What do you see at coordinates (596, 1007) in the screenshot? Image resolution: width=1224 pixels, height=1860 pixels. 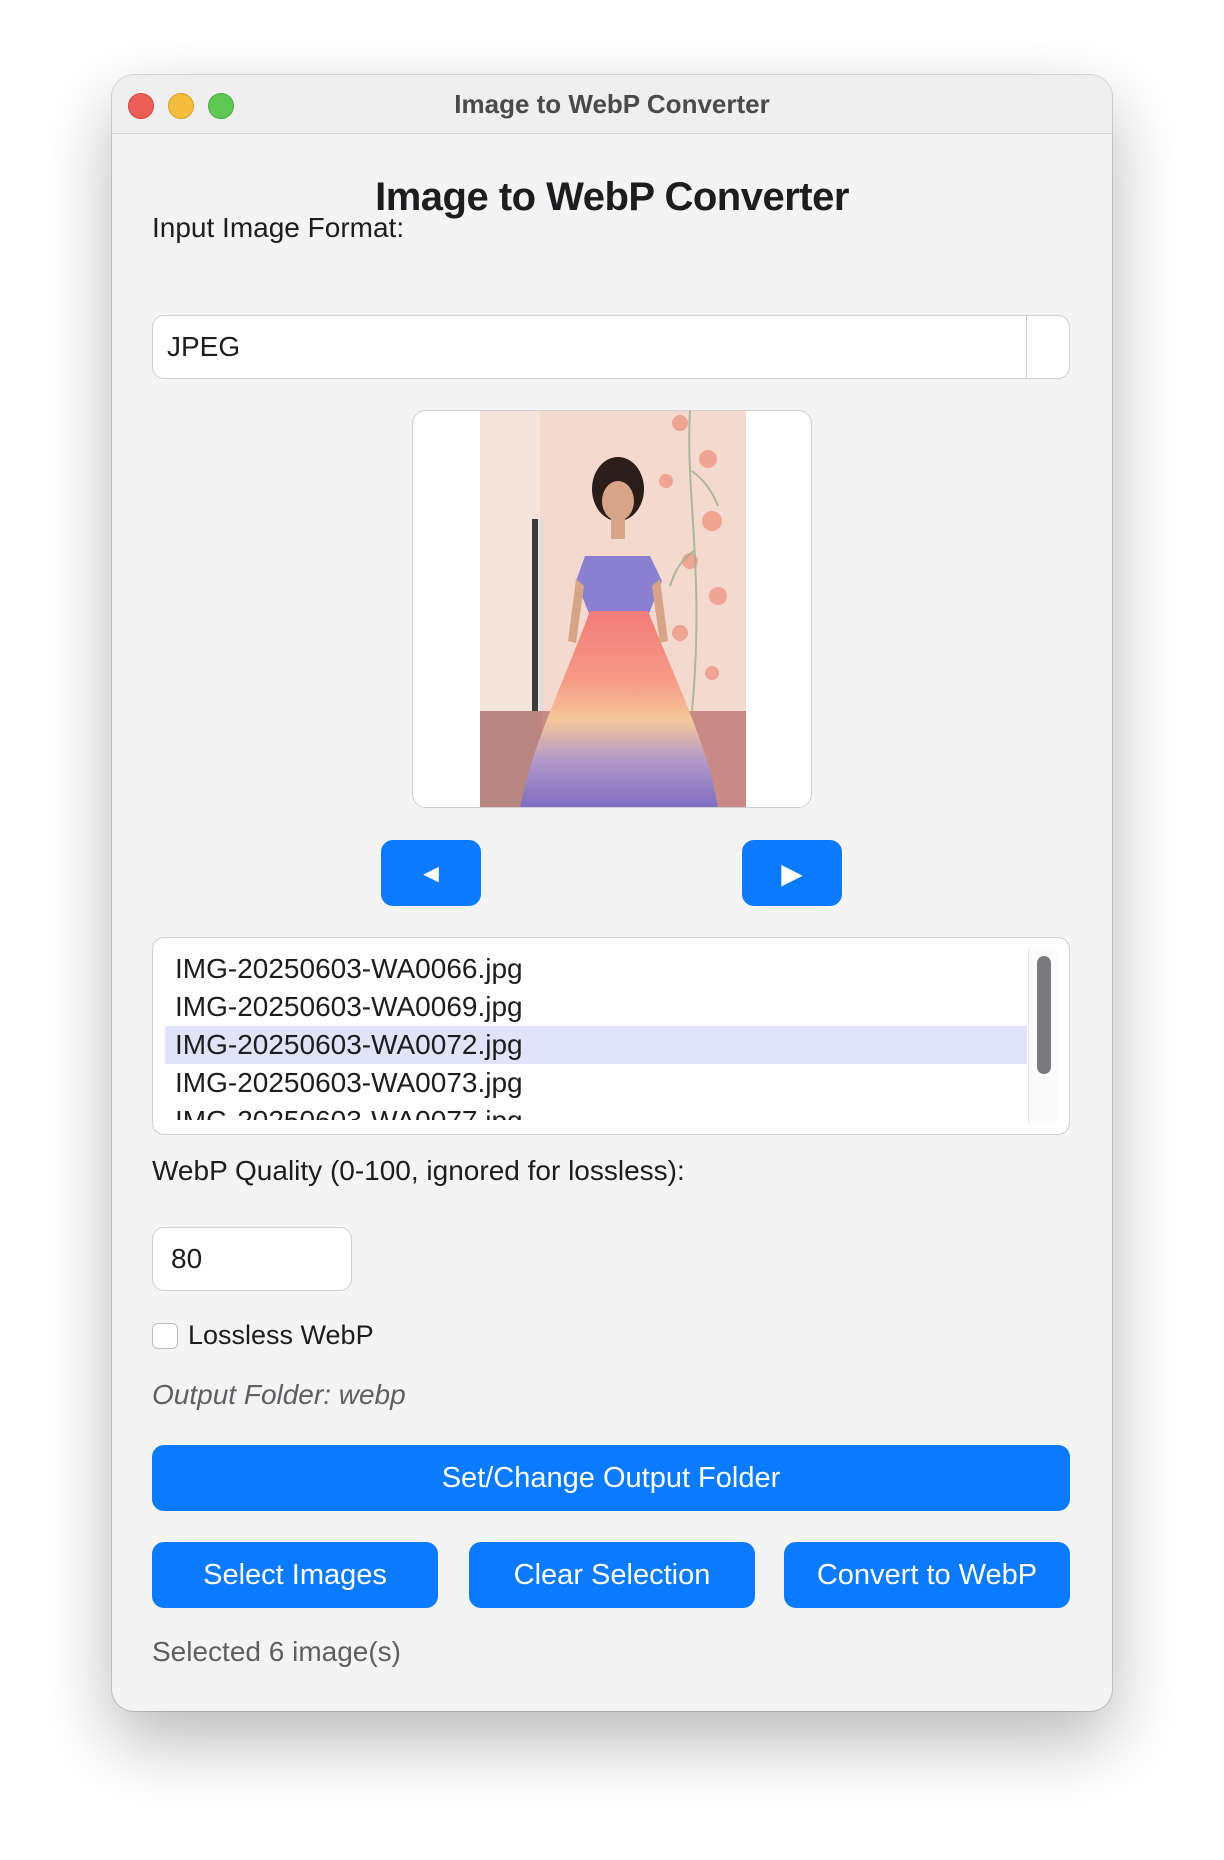 I see `list-item: IMG-20250603-WA0069.jpg` at bounding box center [596, 1007].